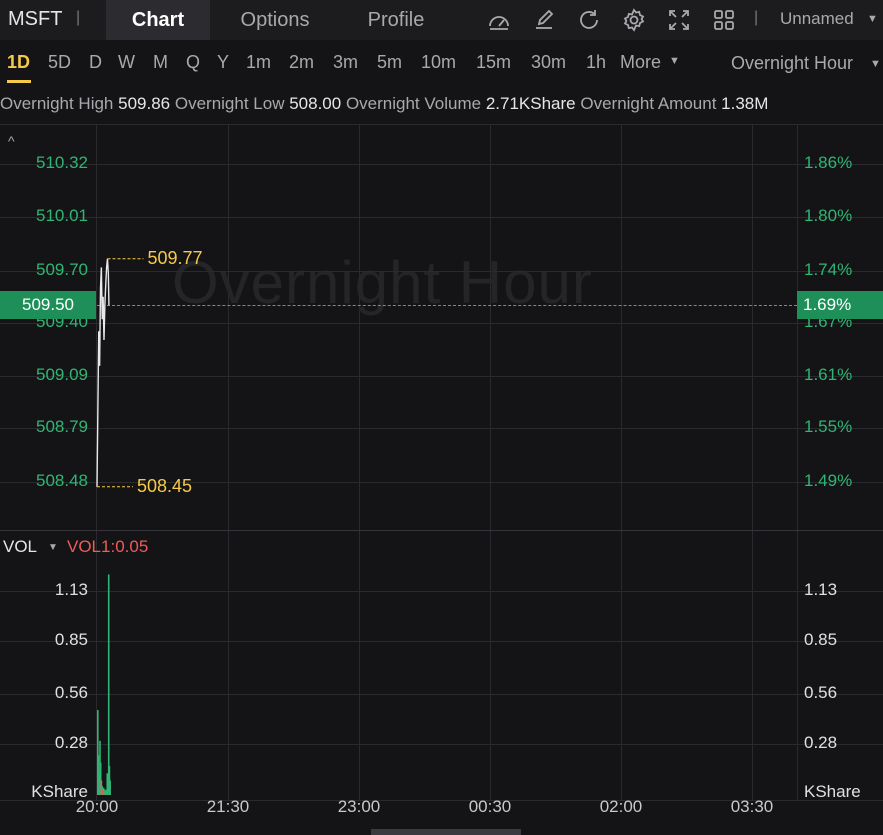  What do you see at coordinates (621, 806) in the screenshot?
I see `time-tick-label: 02:00` at bounding box center [621, 806].